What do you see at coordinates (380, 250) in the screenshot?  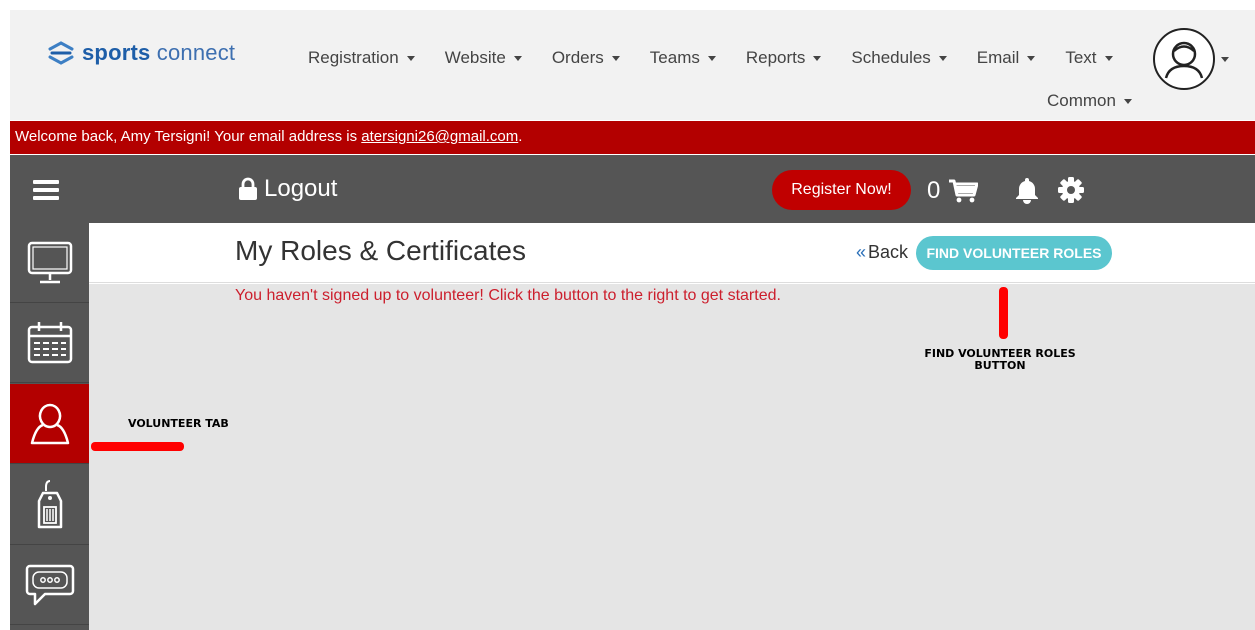 I see `page-title: My Roles & Certificates` at bounding box center [380, 250].